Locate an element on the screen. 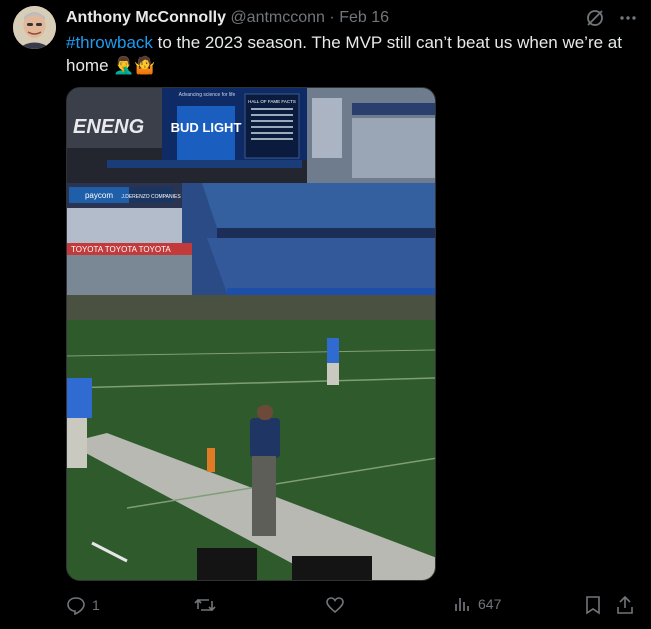  tweet-header: Anthony McConnolly @antmcconn · Feb 16 is located at coordinates (227, 17).